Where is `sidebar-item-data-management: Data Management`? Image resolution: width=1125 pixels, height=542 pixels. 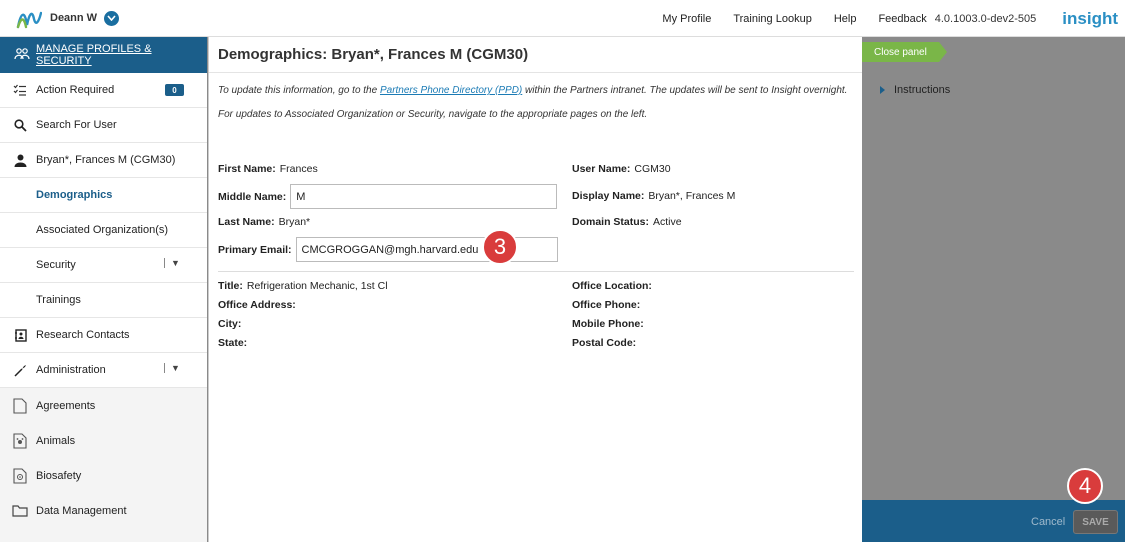 sidebar-item-data-management: Data Management is located at coordinates (103, 510).